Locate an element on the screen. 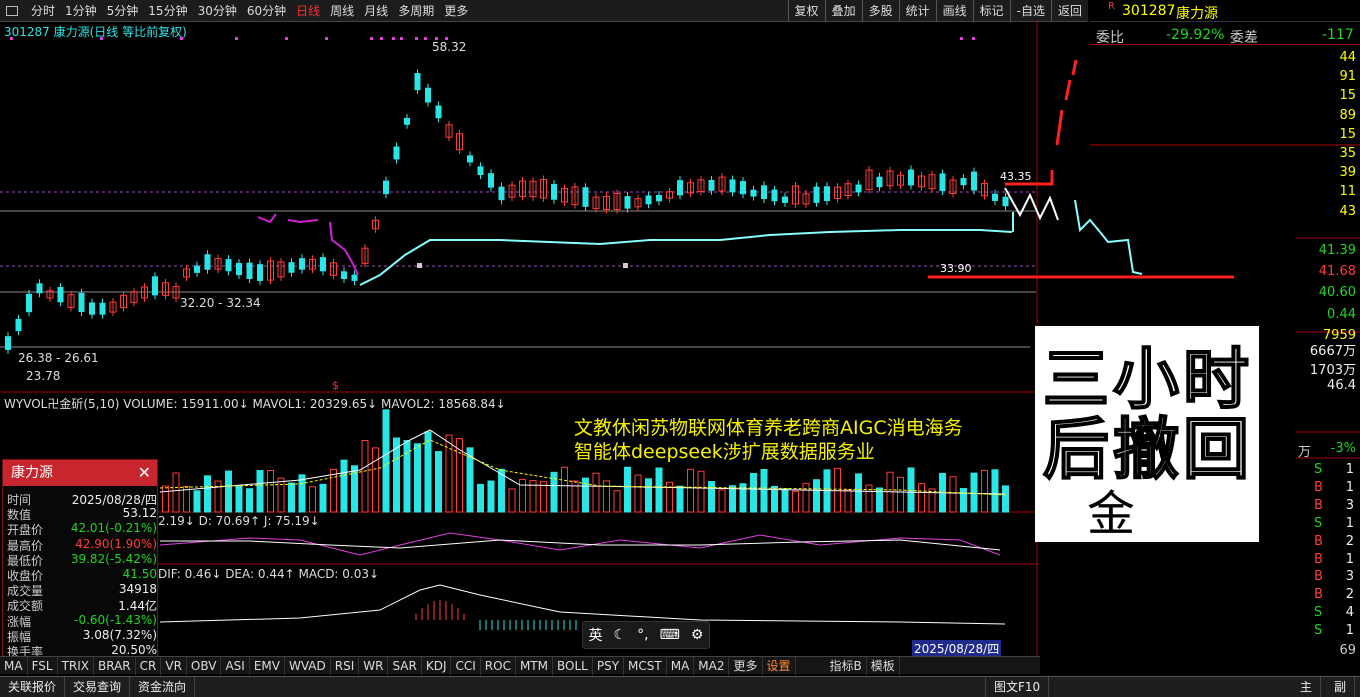 The height and width of the screenshot is (697, 1360). indicator-tab: OBV is located at coordinates (204, 665).